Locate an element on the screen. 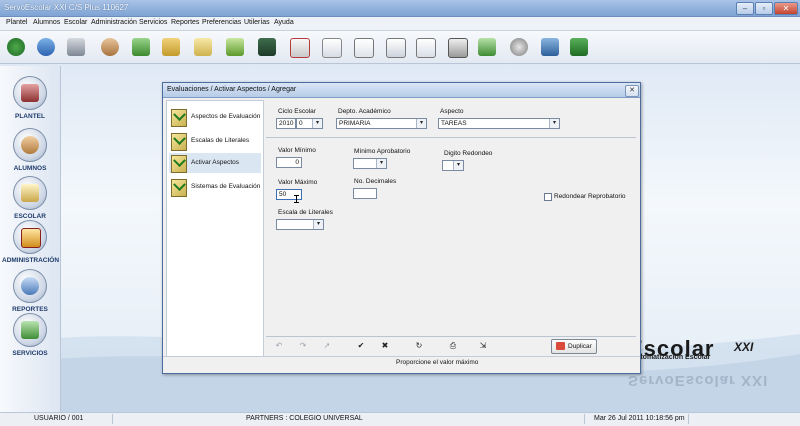 Image resolution: width=800 pixels, height=426 pixels. forward-icon: ➚ is located at coordinates (327, 346).